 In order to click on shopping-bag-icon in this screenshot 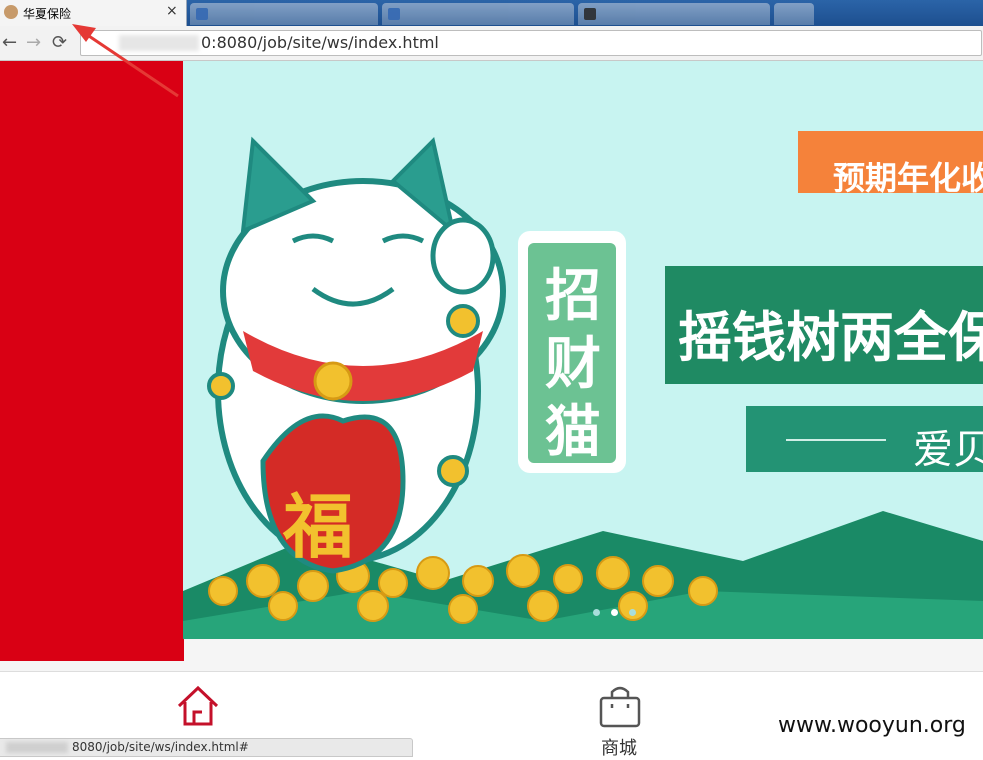, I will do `click(620, 707)`.